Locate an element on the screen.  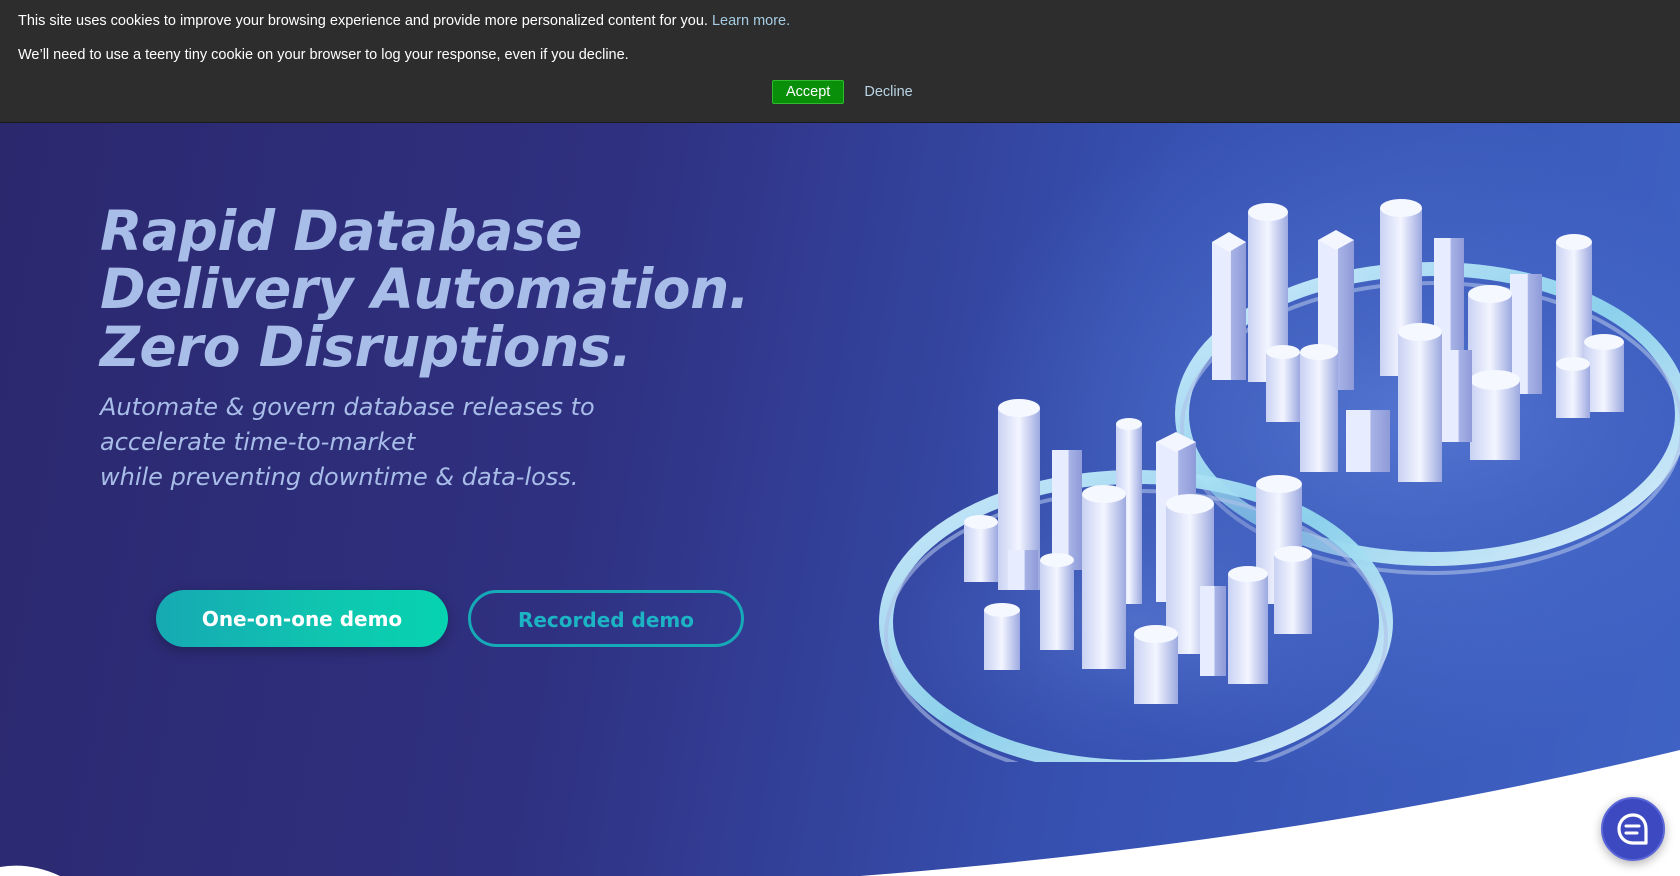
decline-button: Decline is located at coordinates (888, 92).